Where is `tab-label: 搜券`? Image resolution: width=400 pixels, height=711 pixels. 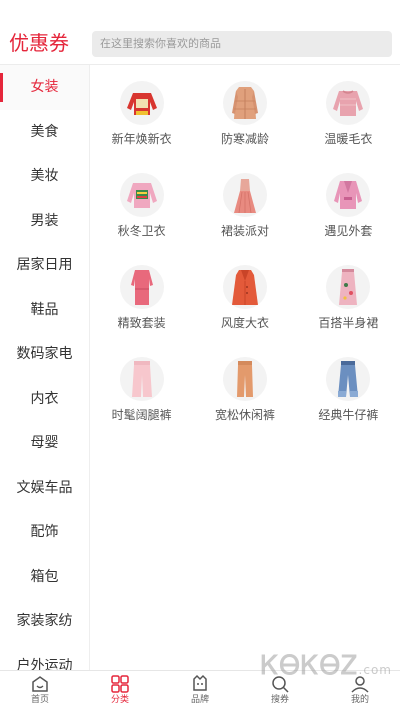 tab-label: 搜券 is located at coordinates (279, 700).